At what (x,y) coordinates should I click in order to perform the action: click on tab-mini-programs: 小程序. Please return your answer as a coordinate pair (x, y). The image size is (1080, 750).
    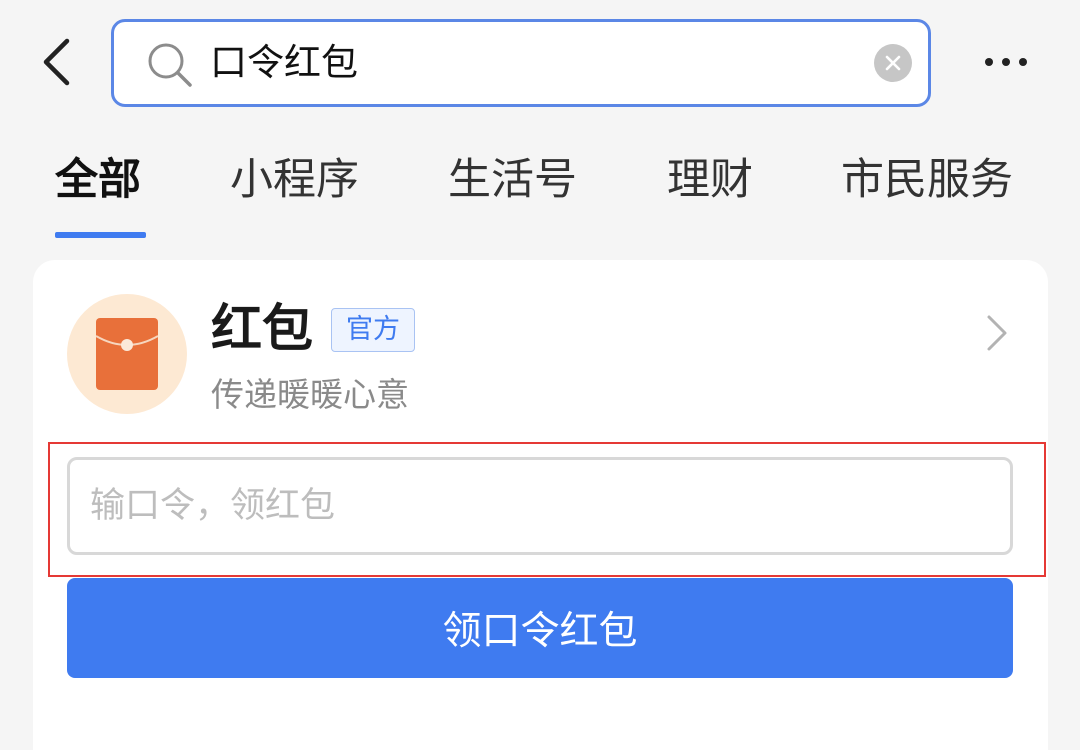
    Looking at the image, I should click on (294, 180).